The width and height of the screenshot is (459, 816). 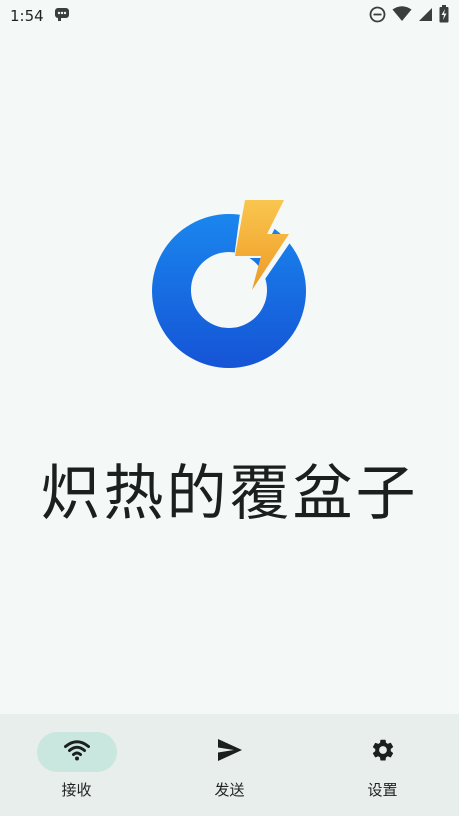 I want to click on status-right, so click(x=409, y=16).